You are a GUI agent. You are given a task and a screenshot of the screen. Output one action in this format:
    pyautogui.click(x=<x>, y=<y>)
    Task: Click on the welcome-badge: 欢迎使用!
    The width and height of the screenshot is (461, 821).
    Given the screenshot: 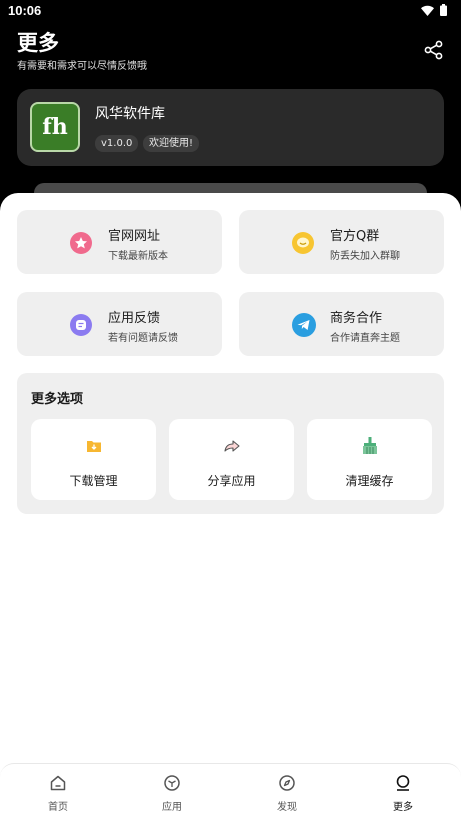 What is the action you would take?
    pyautogui.click(x=171, y=143)
    